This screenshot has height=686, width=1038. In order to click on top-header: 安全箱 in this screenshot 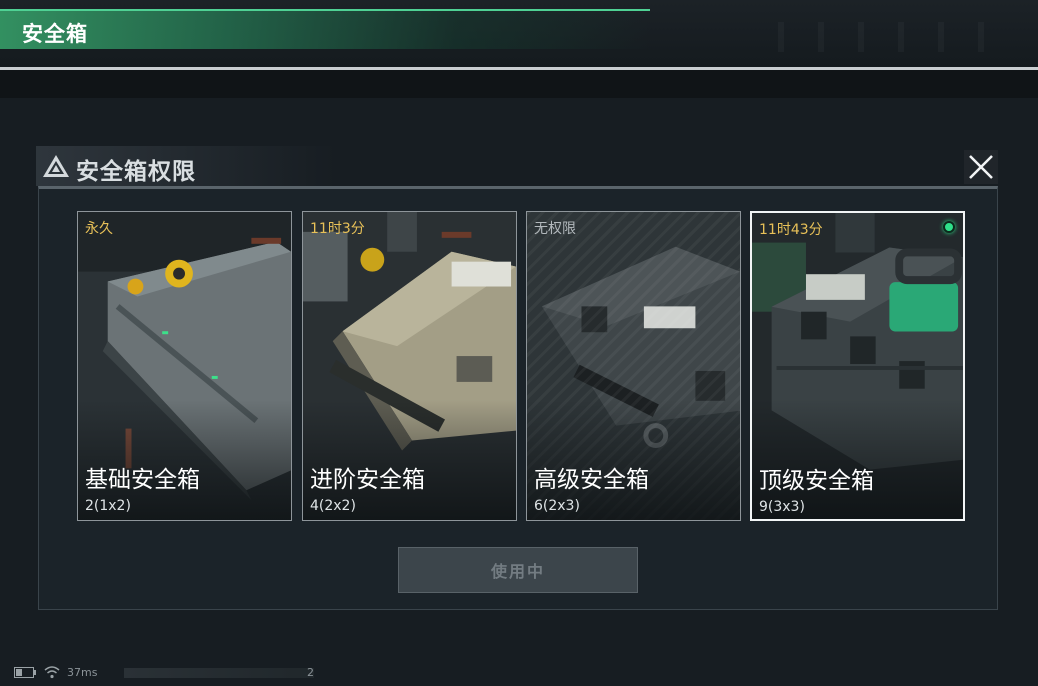, I will do `click(519, 35)`.